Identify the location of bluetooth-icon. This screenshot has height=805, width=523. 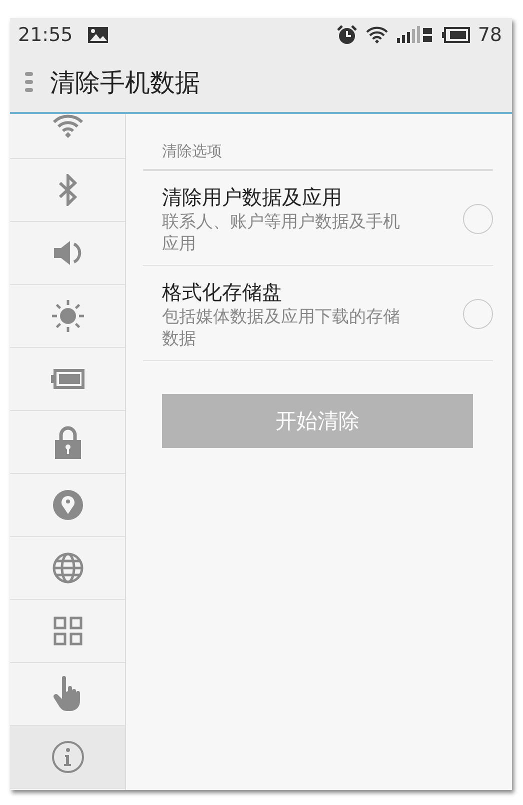
(68, 190).